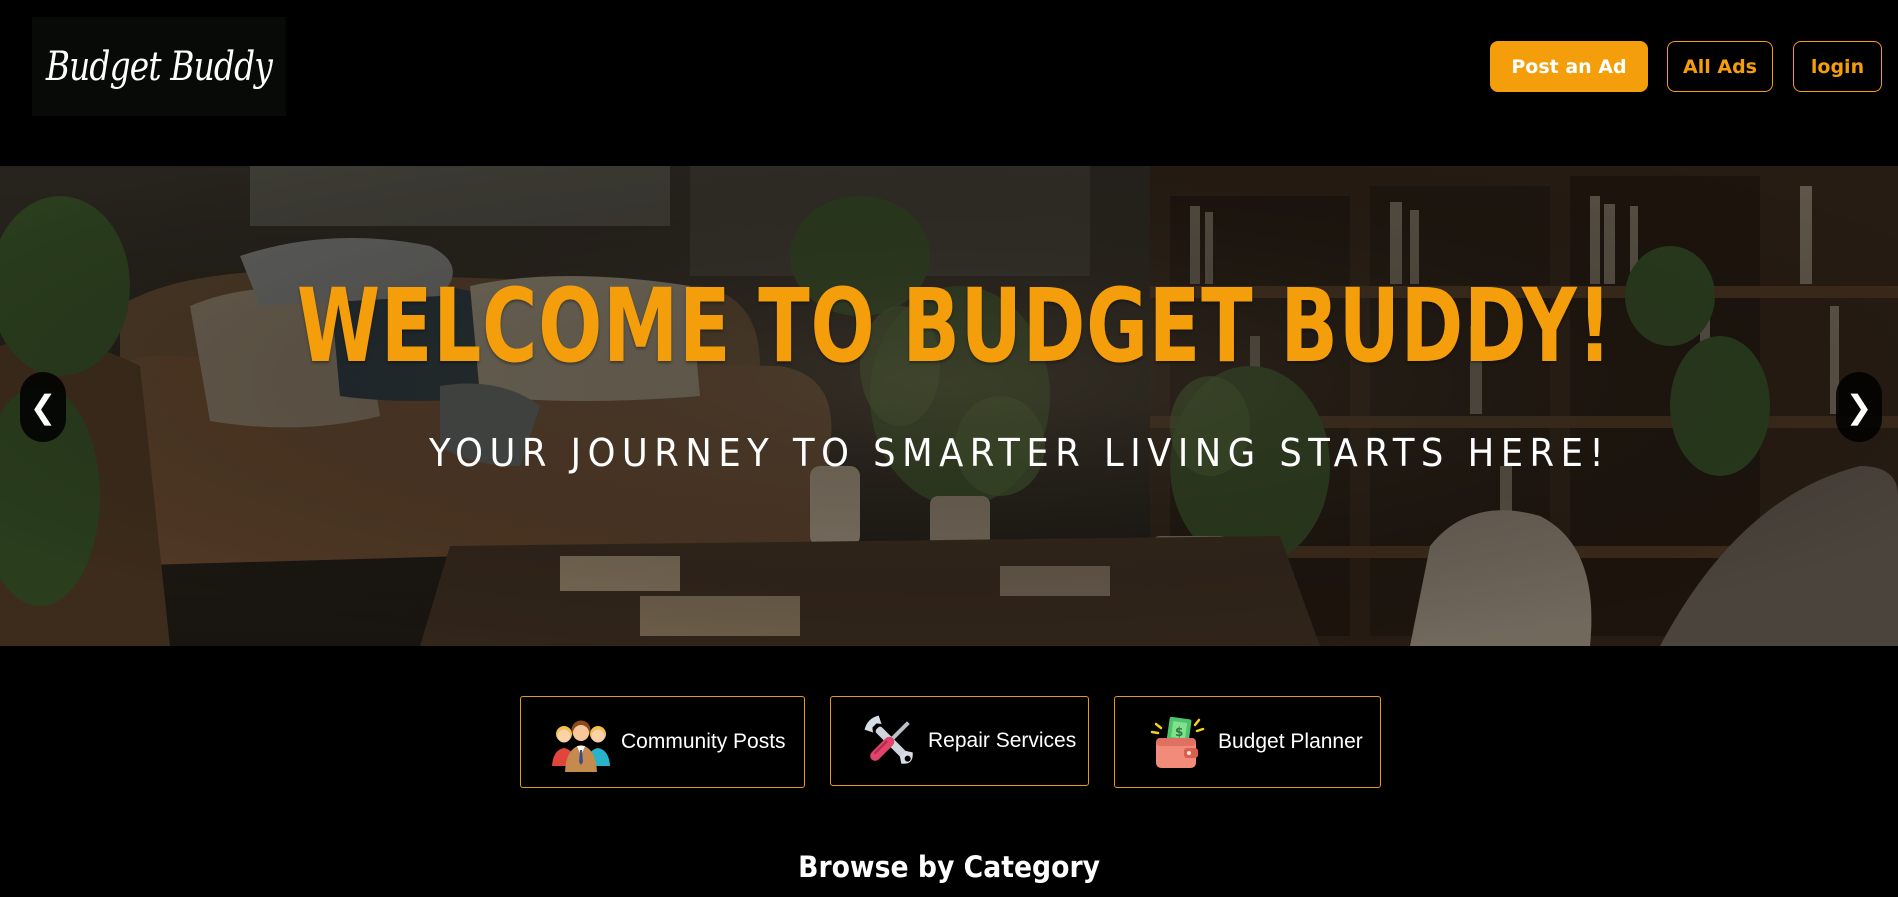  What do you see at coordinates (1720, 66) in the screenshot?
I see `all-ads-button: All Ads` at bounding box center [1720, 66].